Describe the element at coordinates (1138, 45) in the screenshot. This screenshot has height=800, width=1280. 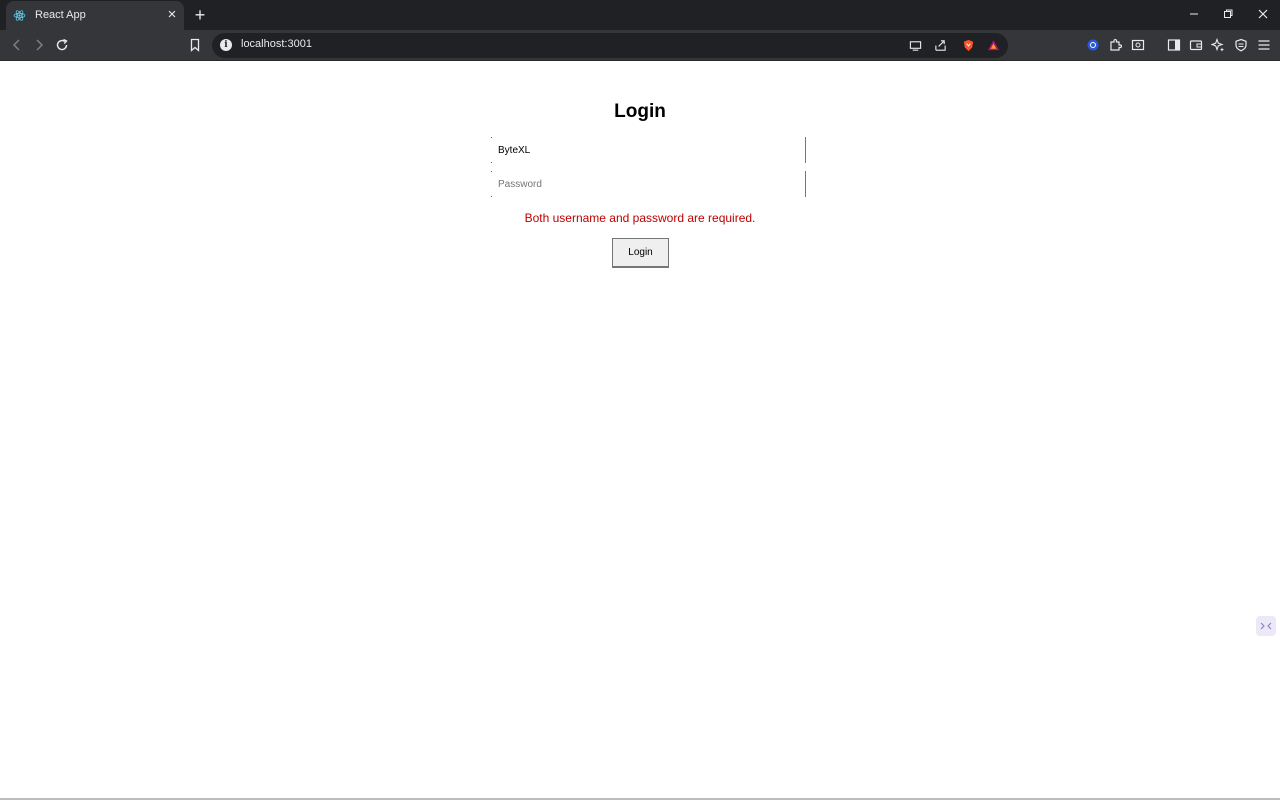
I see `media-icon` at that location.